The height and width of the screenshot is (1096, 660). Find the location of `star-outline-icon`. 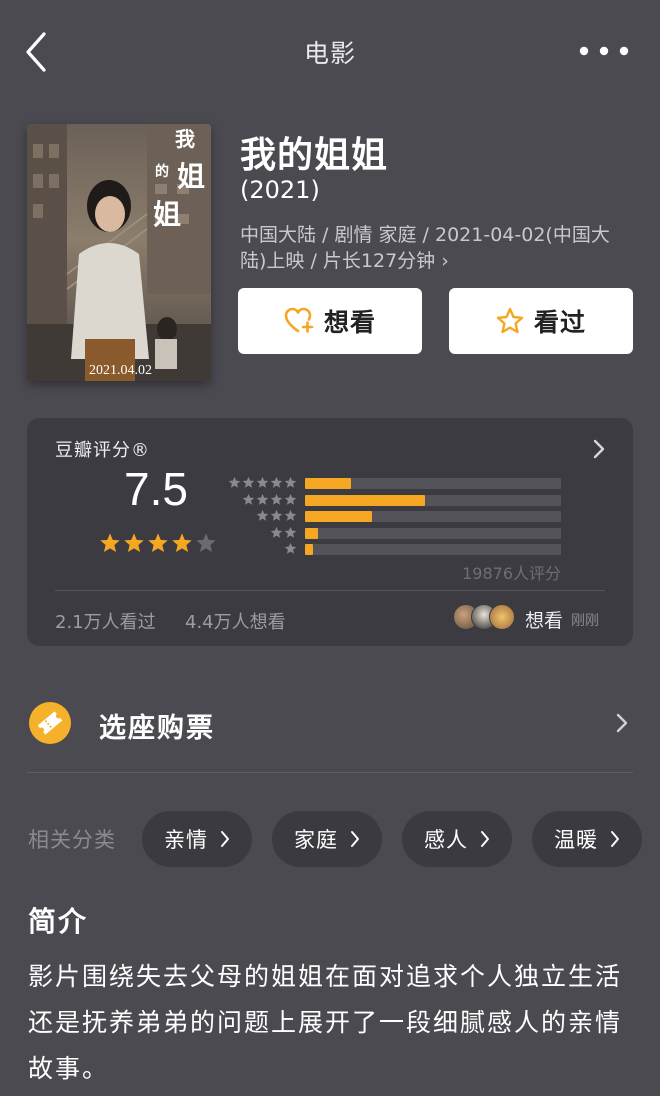

star-outline-icon is located at coordinates (510, 320).